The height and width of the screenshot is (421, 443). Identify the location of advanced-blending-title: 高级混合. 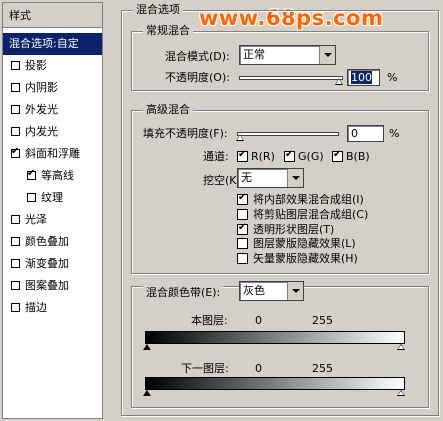
(168, 110).